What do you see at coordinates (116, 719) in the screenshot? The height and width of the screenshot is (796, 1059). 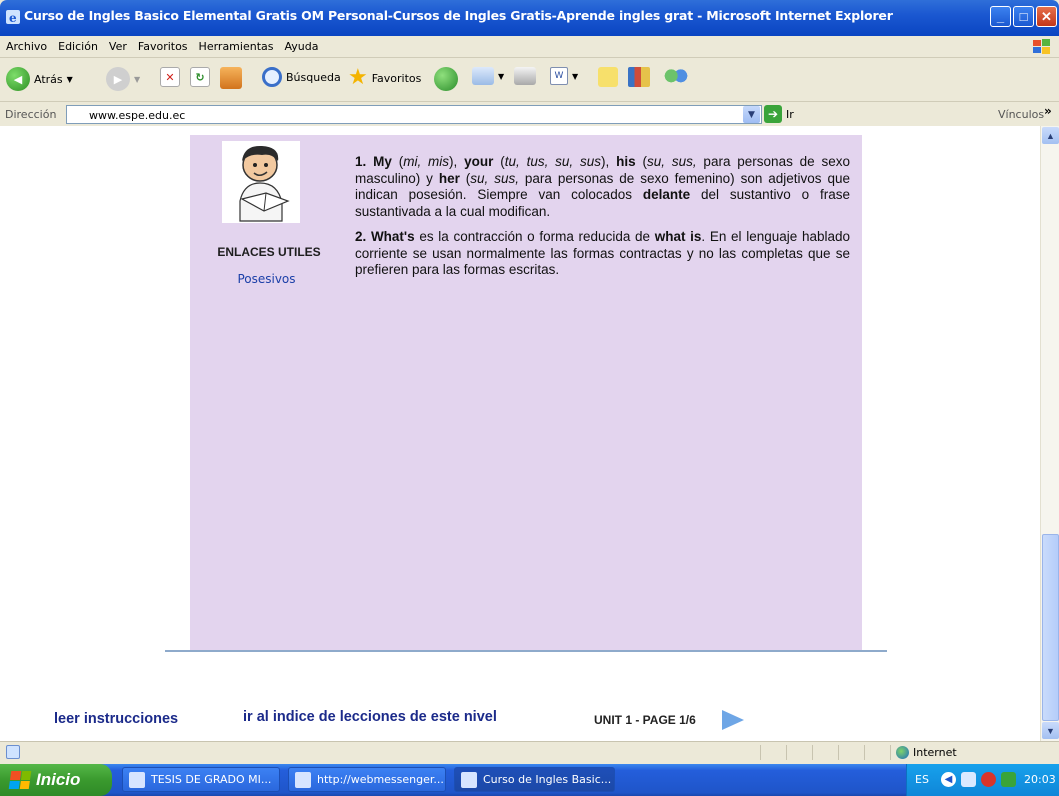 I see `read-instructions-link: leer instrucciones` at bounding box center [116, 719].